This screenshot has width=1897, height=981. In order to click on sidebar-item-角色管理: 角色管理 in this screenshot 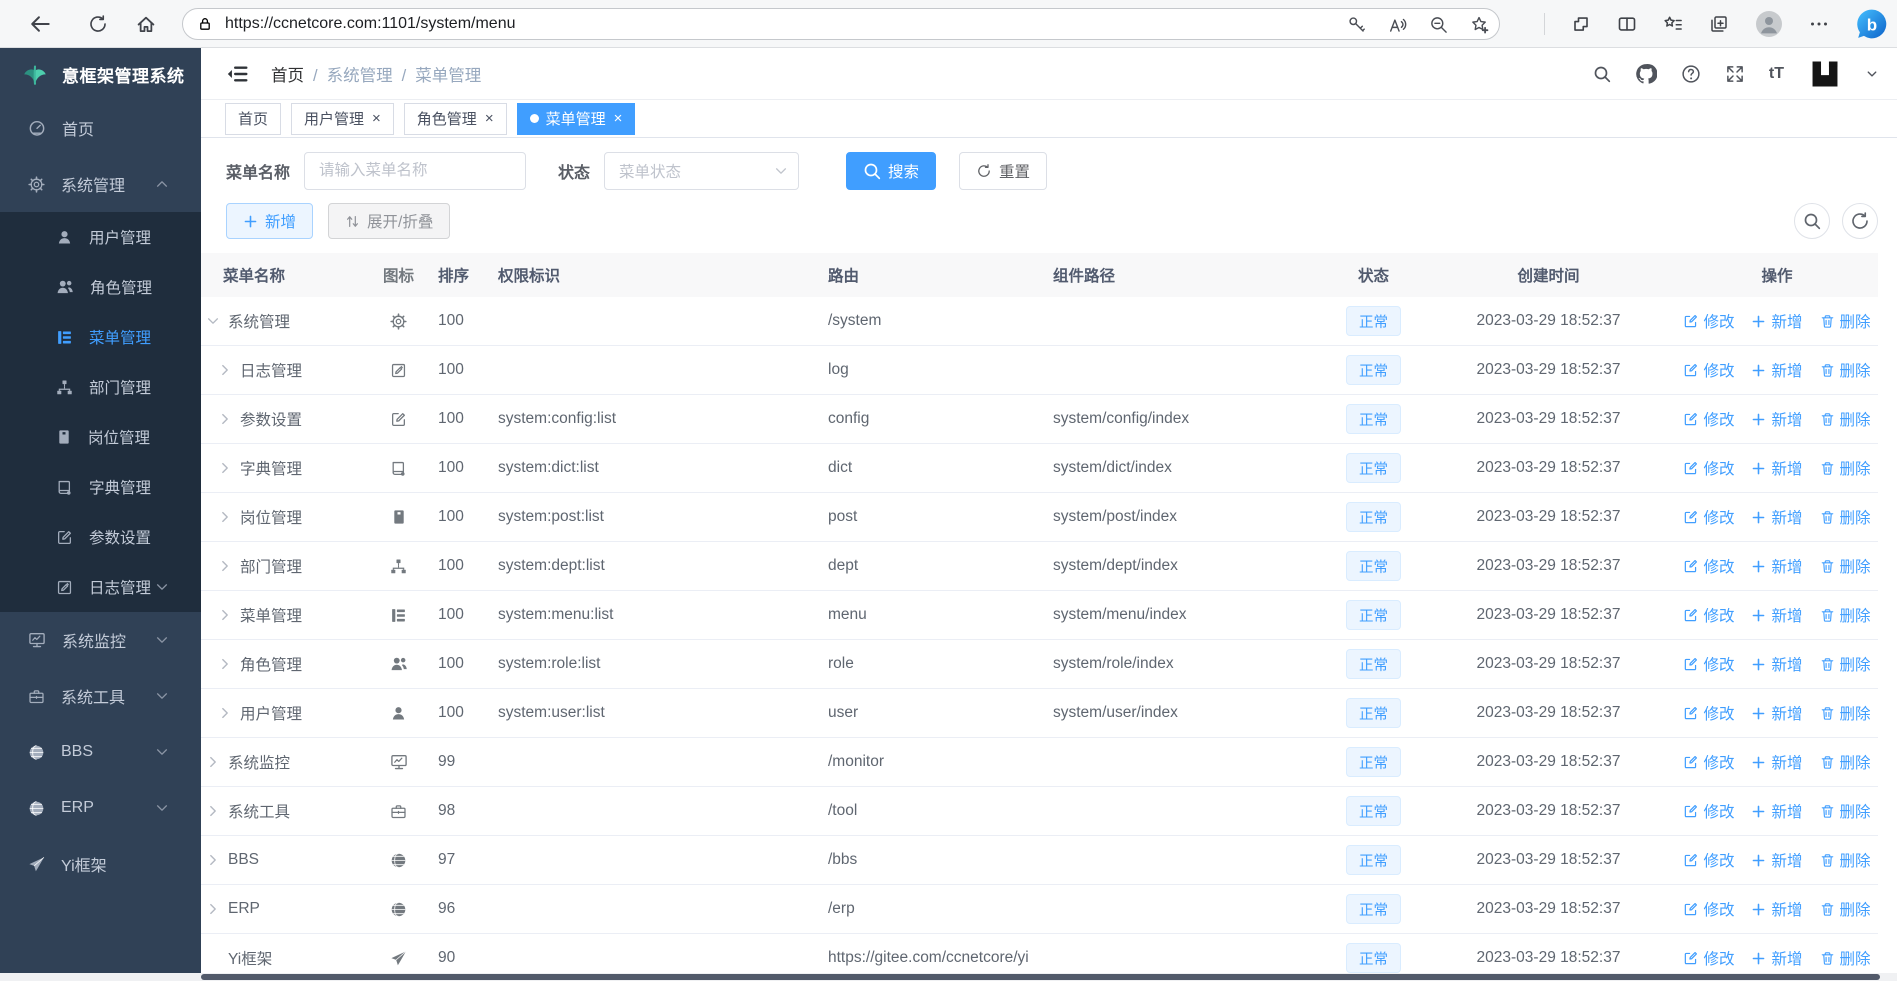, I will do `click(100, 287)`.